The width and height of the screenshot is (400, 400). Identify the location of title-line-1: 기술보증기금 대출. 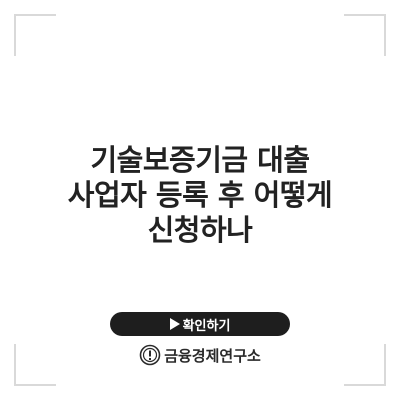
(200, 160).